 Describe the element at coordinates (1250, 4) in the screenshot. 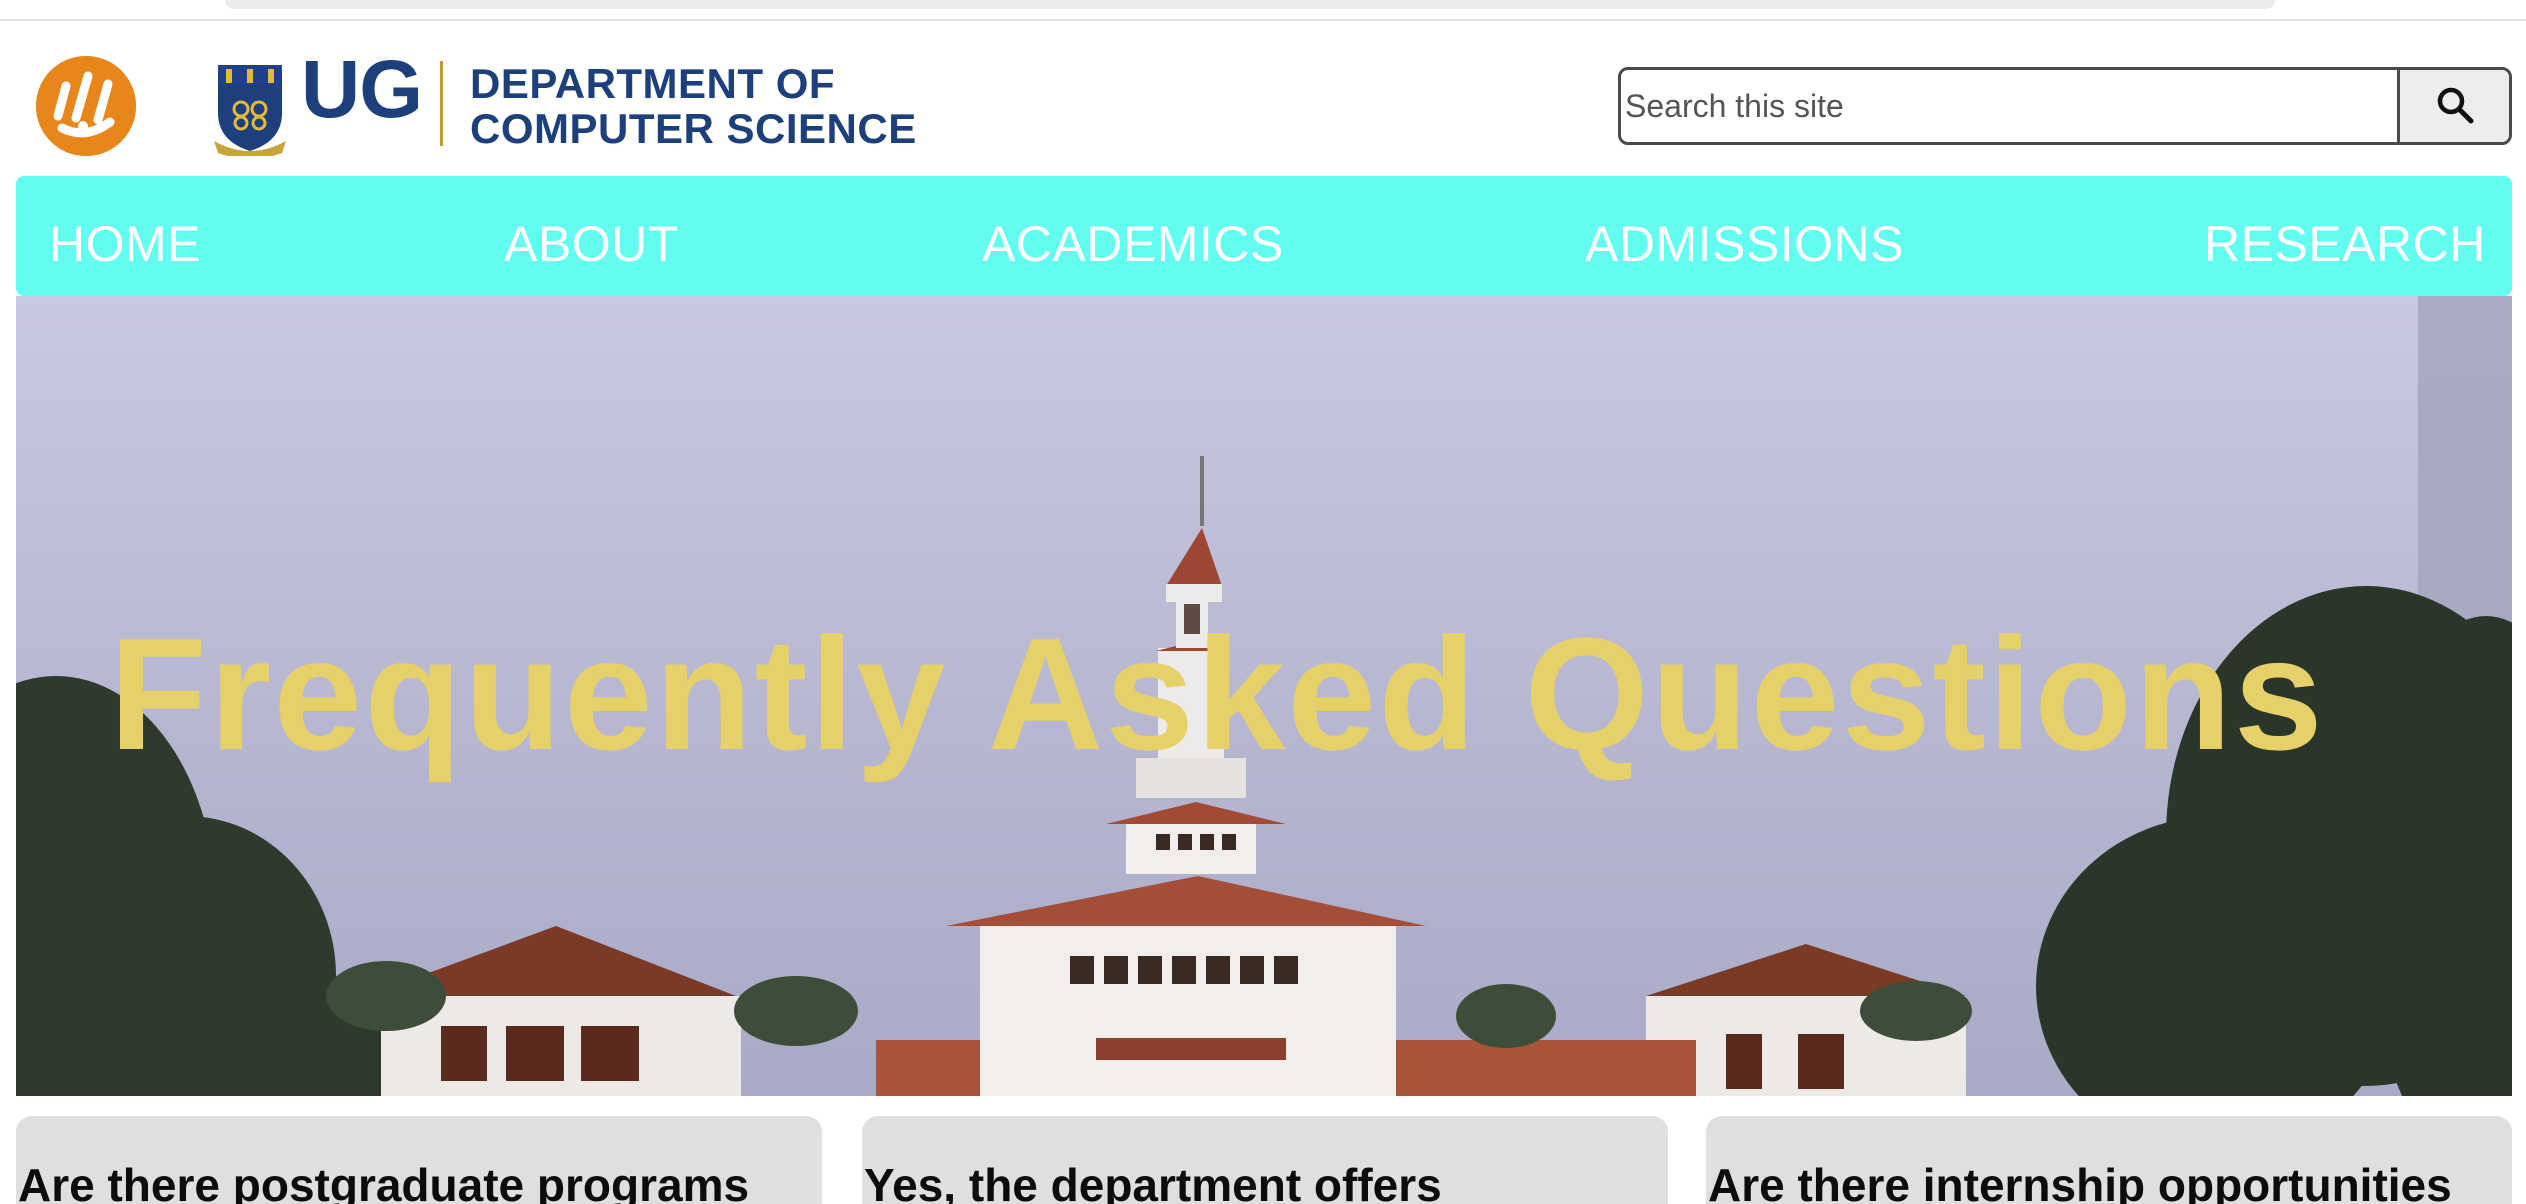

I see `top-strip-bar` at that location.